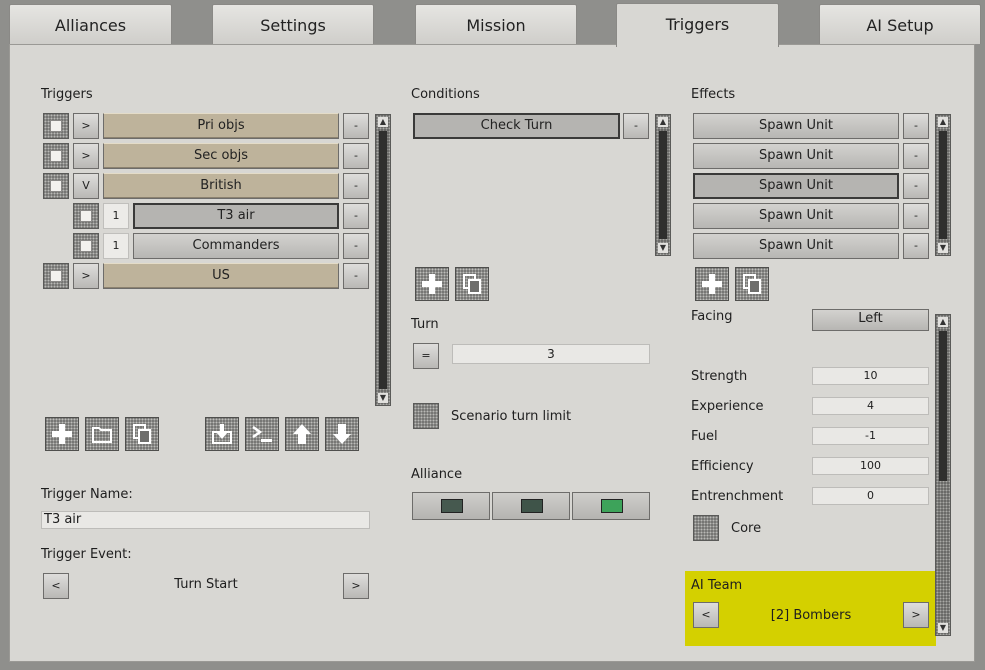 Image resolution: width=985 pixels, height=670 pixels. I want to click on move-up-icon, so click(302, 434).